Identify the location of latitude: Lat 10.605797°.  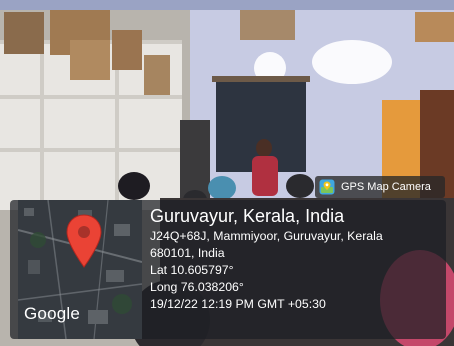
(192, 270).